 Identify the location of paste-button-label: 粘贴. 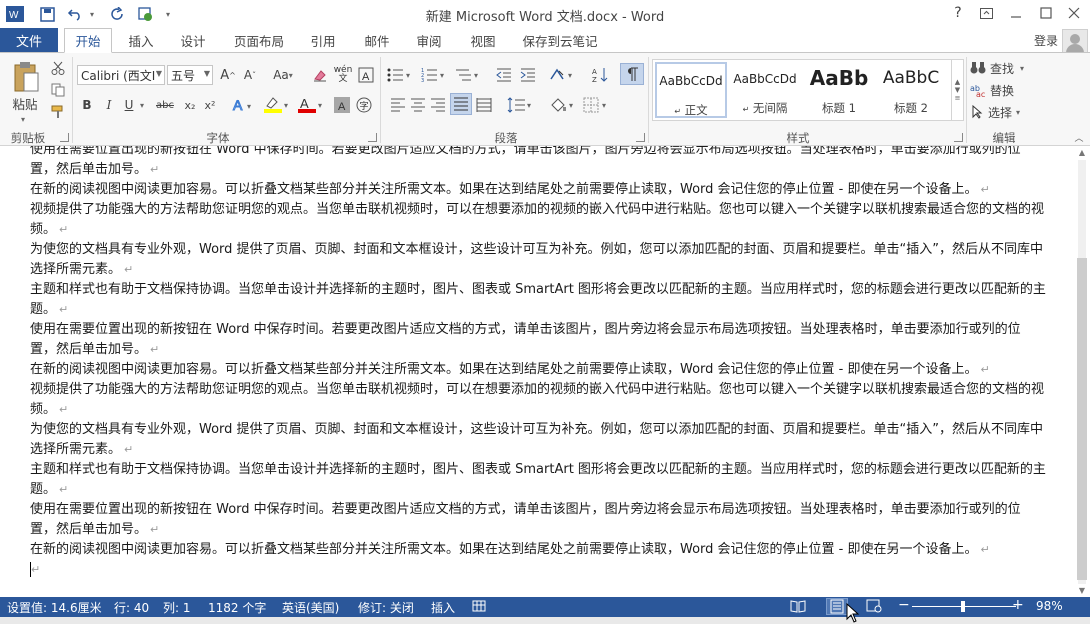
(25, 103).